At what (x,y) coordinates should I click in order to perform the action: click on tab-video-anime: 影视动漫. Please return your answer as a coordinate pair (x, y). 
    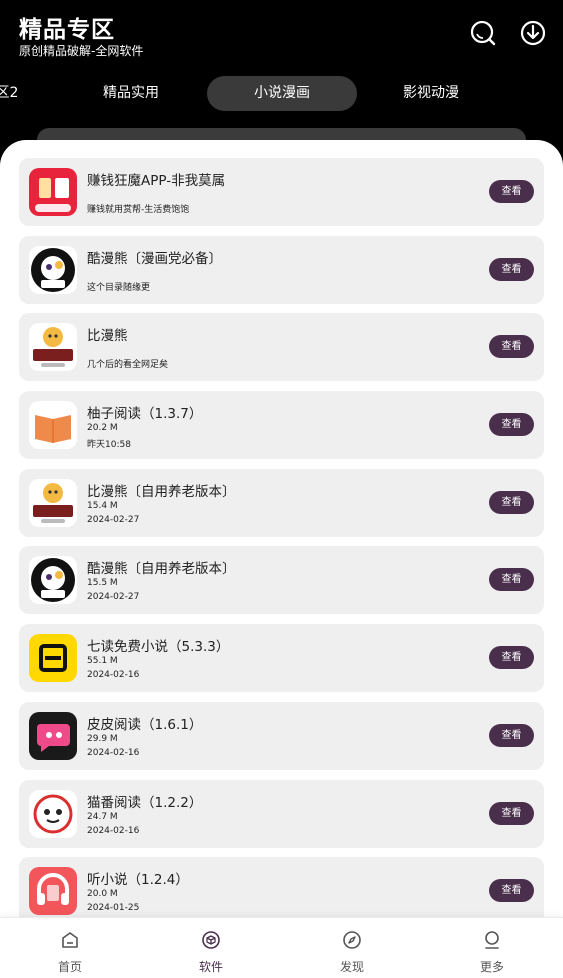
    Looking at the image, I should click on (431, 93).